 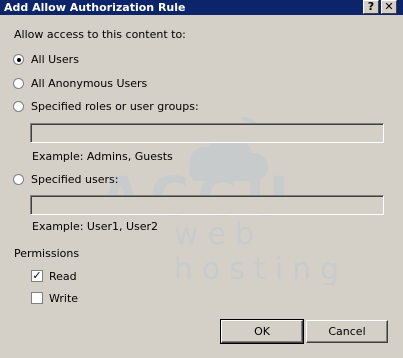 I want to click on roles-example: Example: Admins, Guests, so click(x=102, y=156).